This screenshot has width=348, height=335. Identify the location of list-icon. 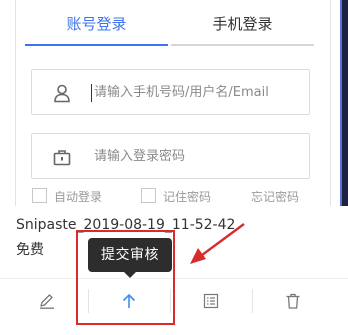
(211, 301).